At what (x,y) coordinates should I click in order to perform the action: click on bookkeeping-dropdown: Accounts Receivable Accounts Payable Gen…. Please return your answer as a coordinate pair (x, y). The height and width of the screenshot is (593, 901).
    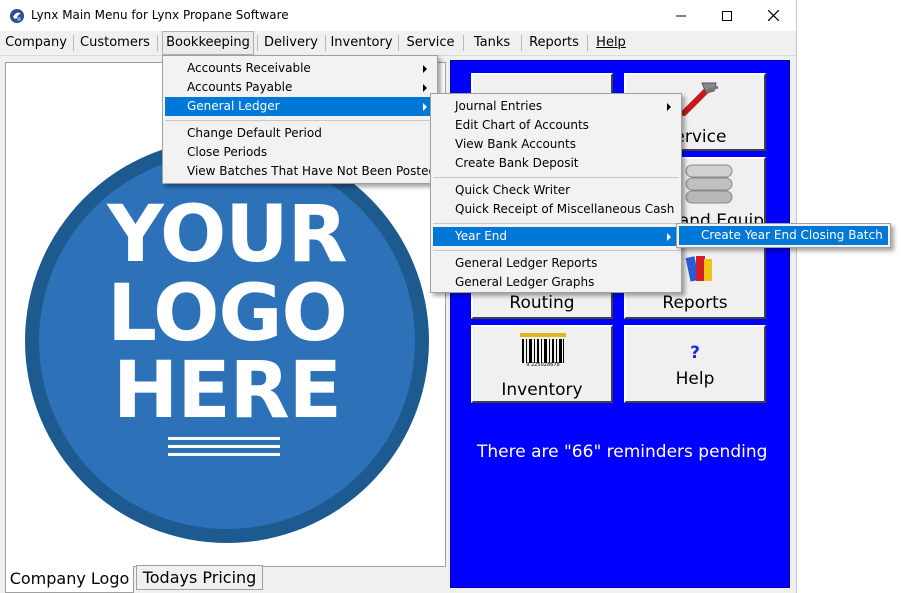
    Looking at the image, I should click on (300, 119).